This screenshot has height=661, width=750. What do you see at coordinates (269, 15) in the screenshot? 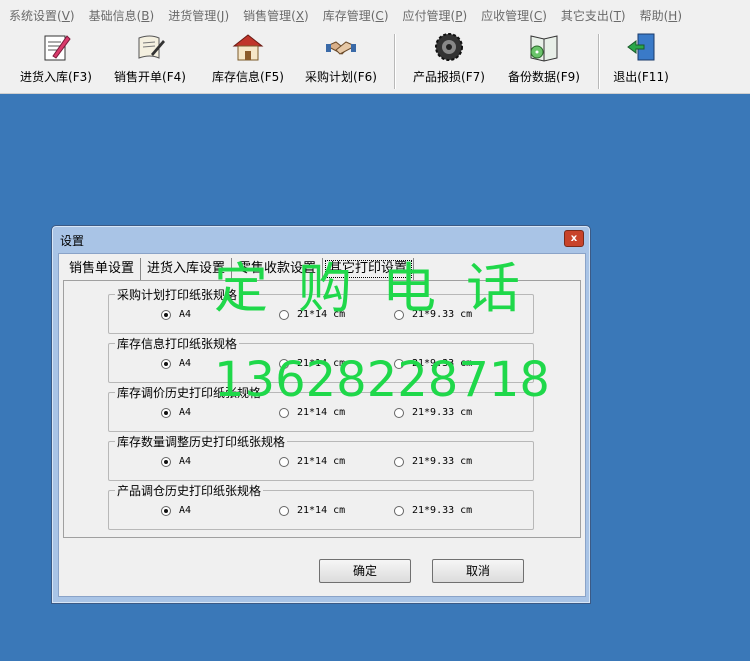
I see `menu-item-label: 销售管理(` at bounding box center [269, 15].